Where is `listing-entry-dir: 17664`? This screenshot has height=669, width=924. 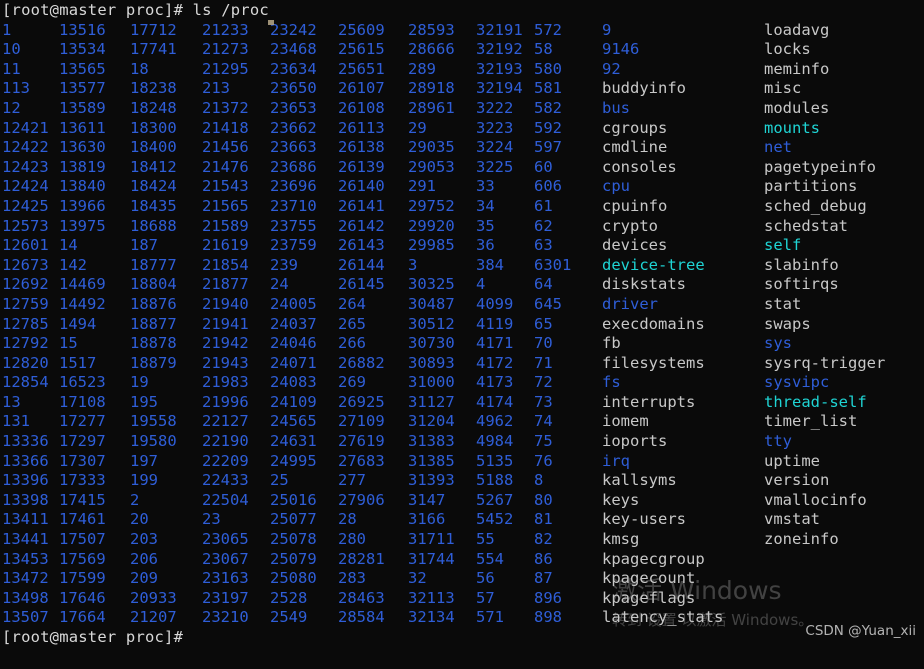 listing-entry-dir: 17664 is located at coordinates (82, 617).